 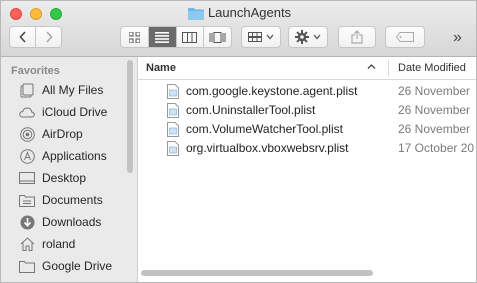 What do you see at coordinates (251, 110) in the screenshot?
I see `file-name: com.UninstallerTool.plist` at bounding box center [251, 110].